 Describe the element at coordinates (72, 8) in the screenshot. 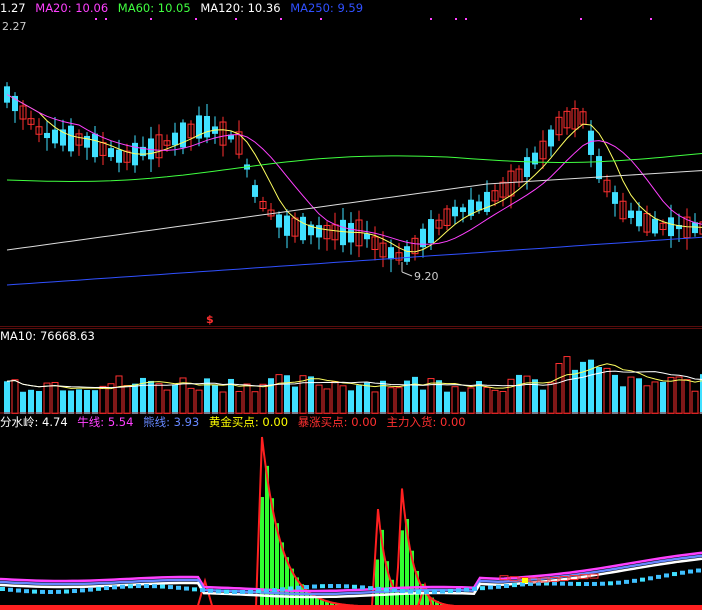

I see `legend-ma20: MA20: 10.06` at that location.